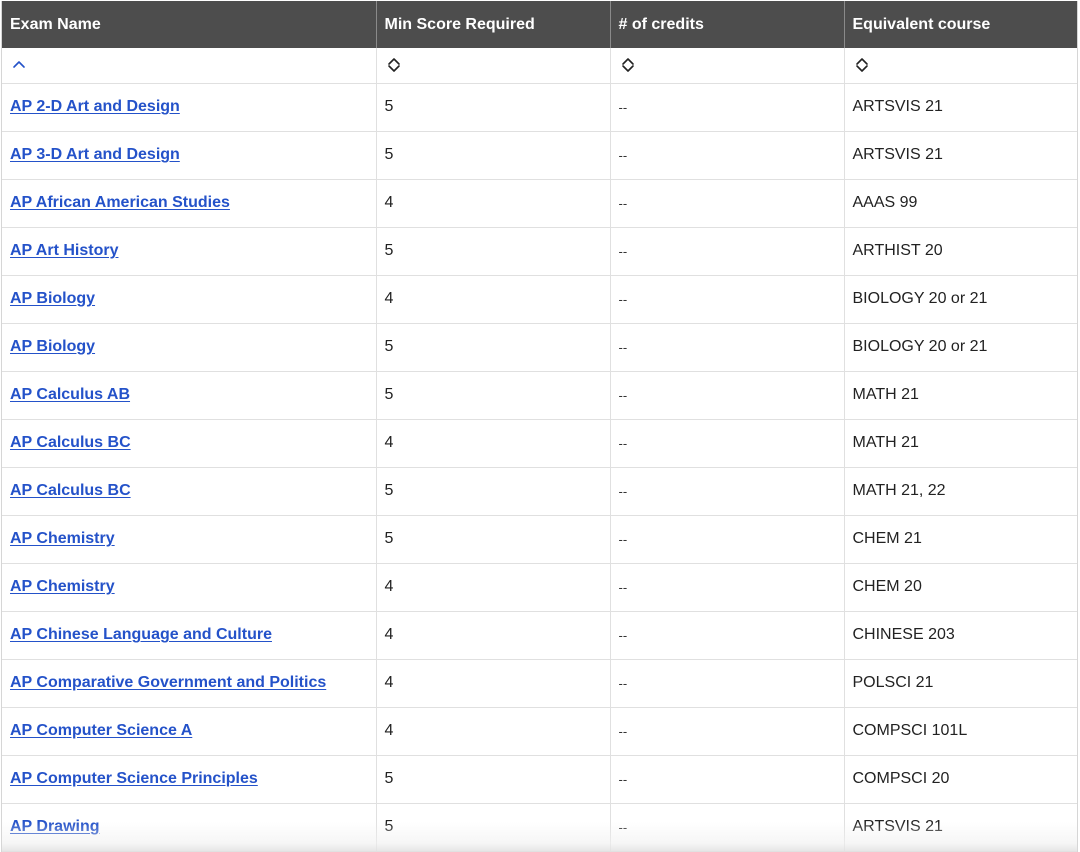 This screenshot has height=852, width=1080. Describe the element at coordinates (960, 683) in the screenshot. I see `equivalent-course-cell: POLSCI 21` at that location.